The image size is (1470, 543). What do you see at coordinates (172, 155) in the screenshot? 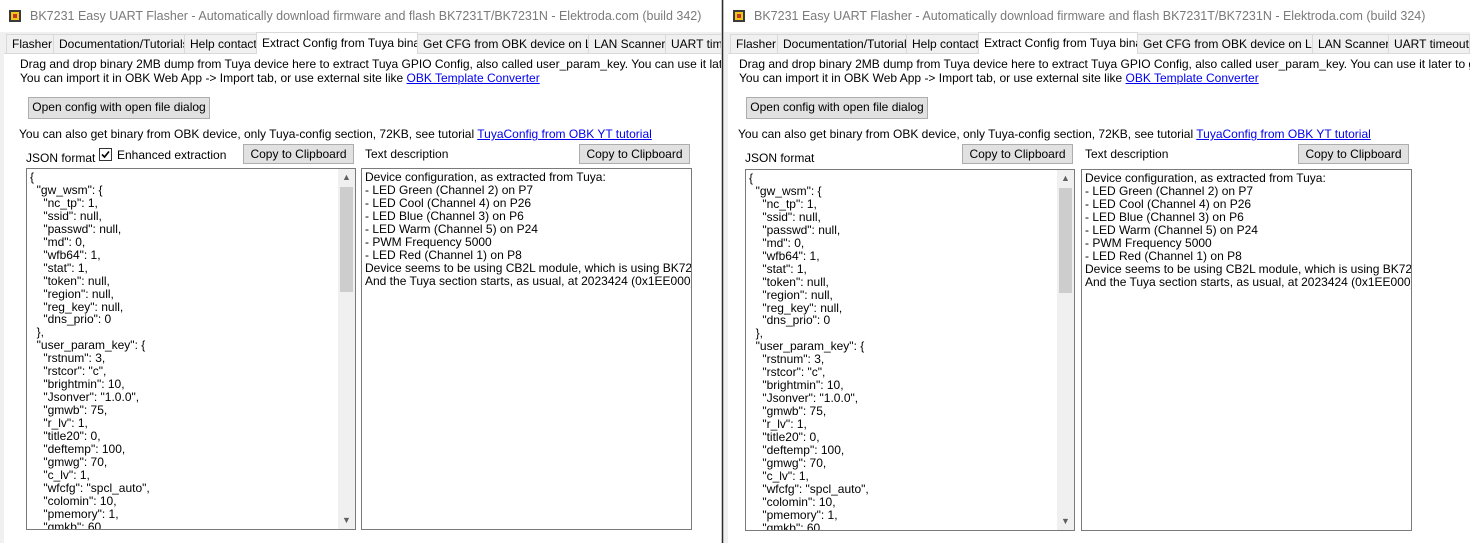
I see `enhanced-extraction-label: Enhanced extraction` at bounding box center [172, 155].